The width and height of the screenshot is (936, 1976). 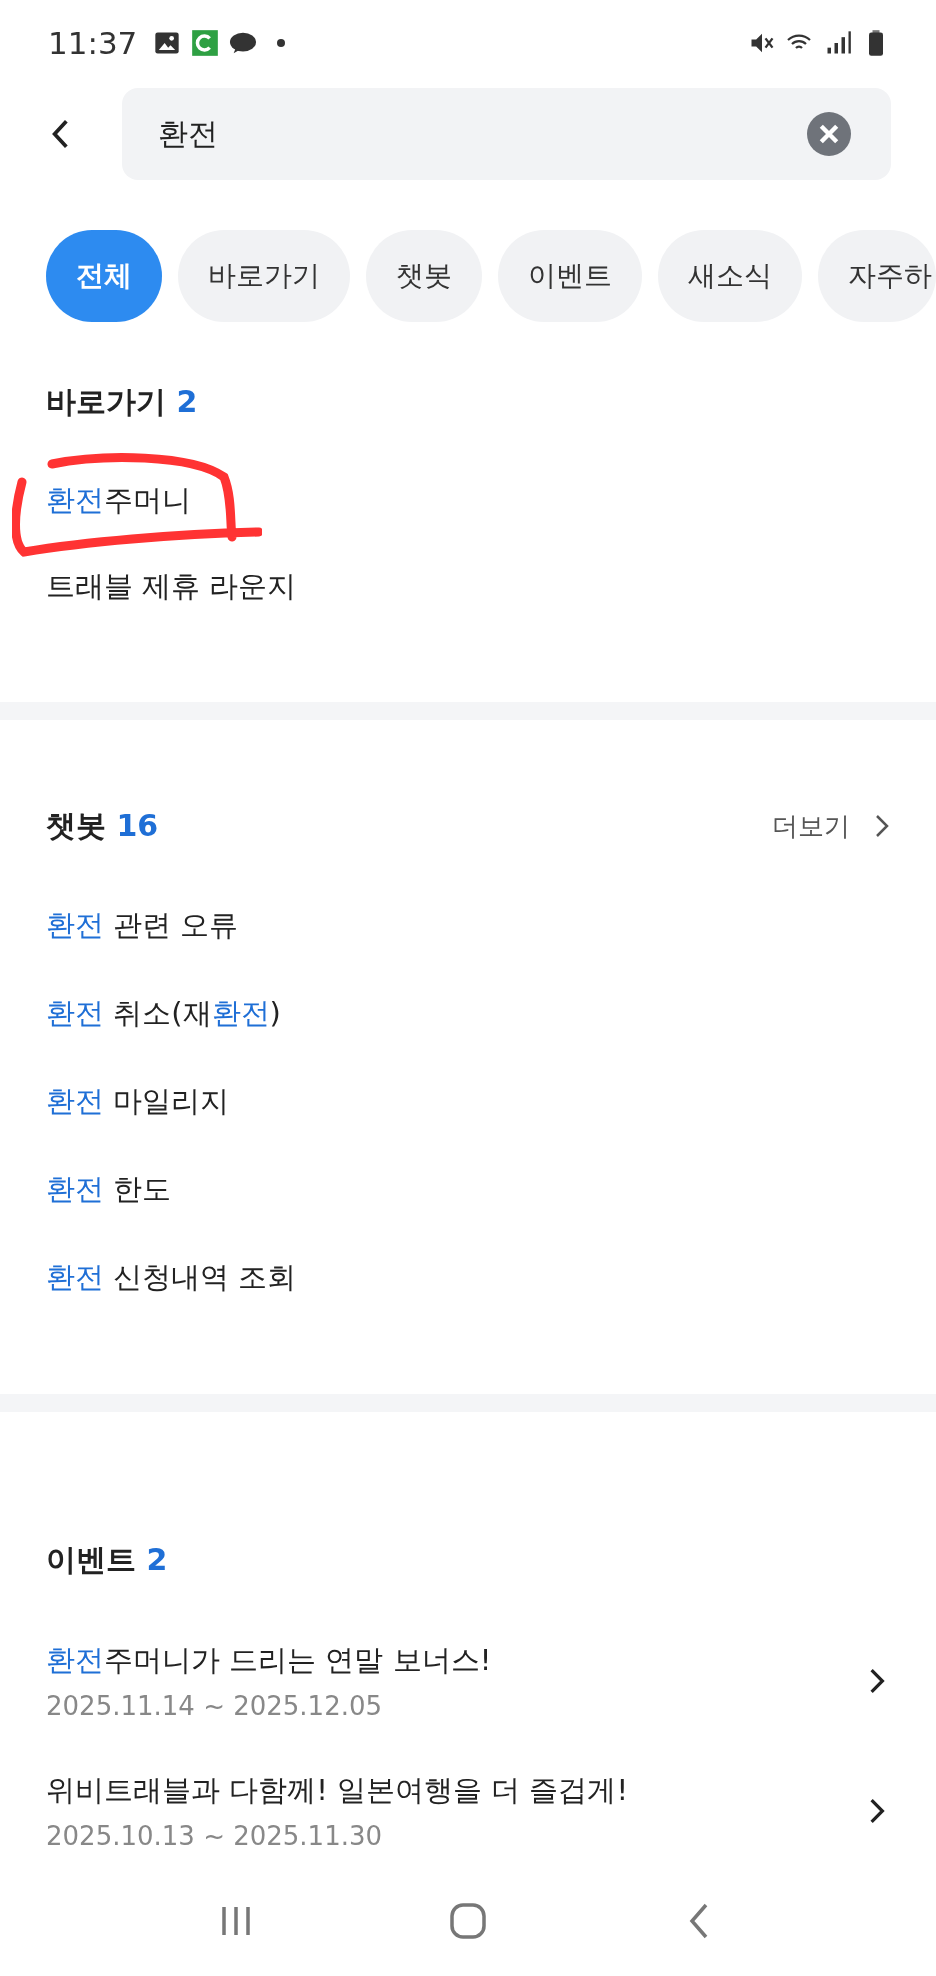 What do you see at coordinates (93, 43) in the screenshot?
I see `status-time: 11:37` at bounding box center [93, 43].